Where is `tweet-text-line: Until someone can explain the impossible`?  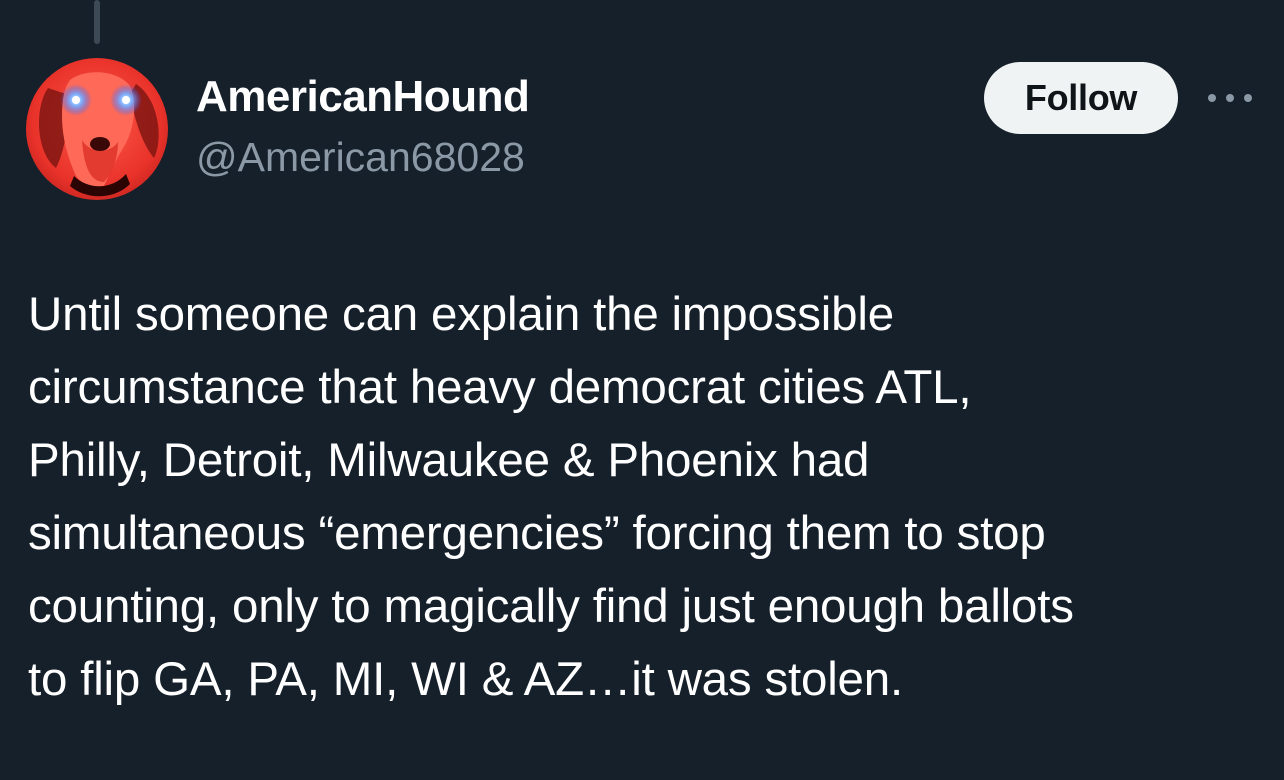 tweet-text-line: Until someone can explain the impossible is located at coordinates (461, 314).